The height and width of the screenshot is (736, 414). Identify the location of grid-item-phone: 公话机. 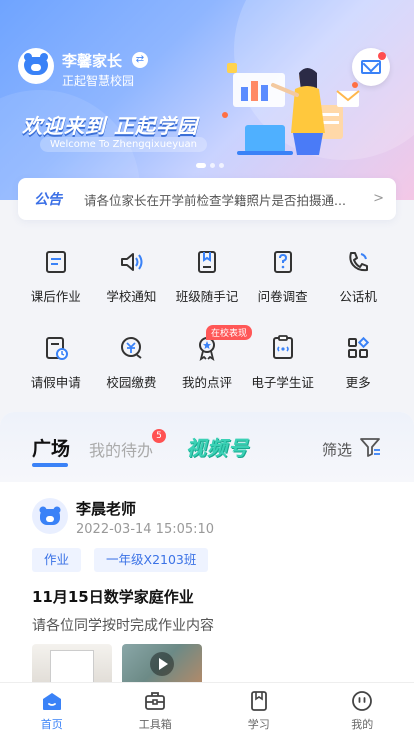
(358, 283).